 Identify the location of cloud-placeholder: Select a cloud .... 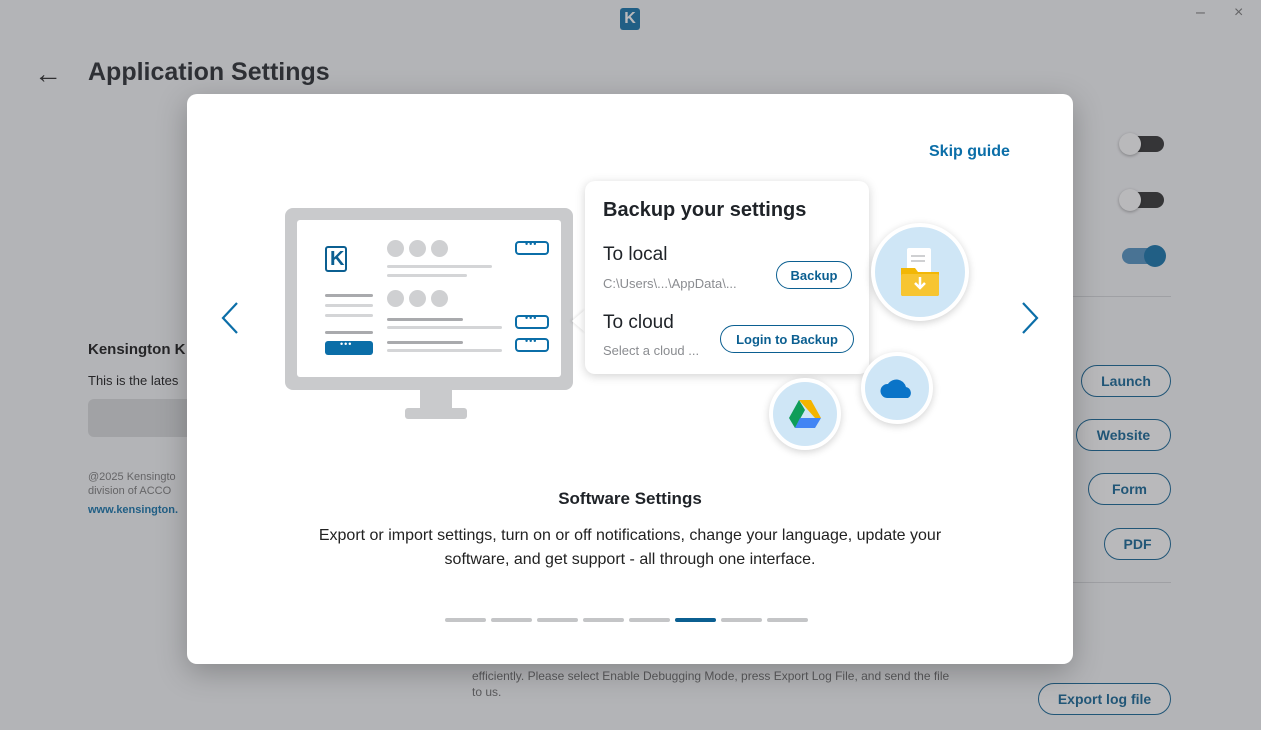
(651, 350).